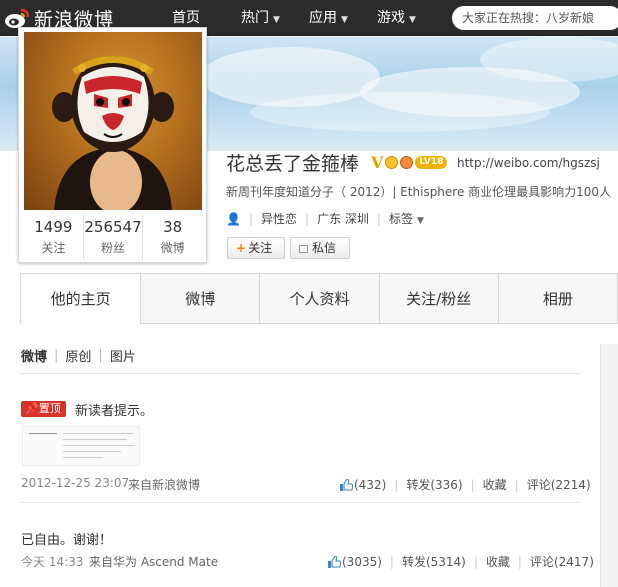  Describe the element at coordinates (279, 219) in the screenshot. I see `profile-orientation: 异性恋` at that location.